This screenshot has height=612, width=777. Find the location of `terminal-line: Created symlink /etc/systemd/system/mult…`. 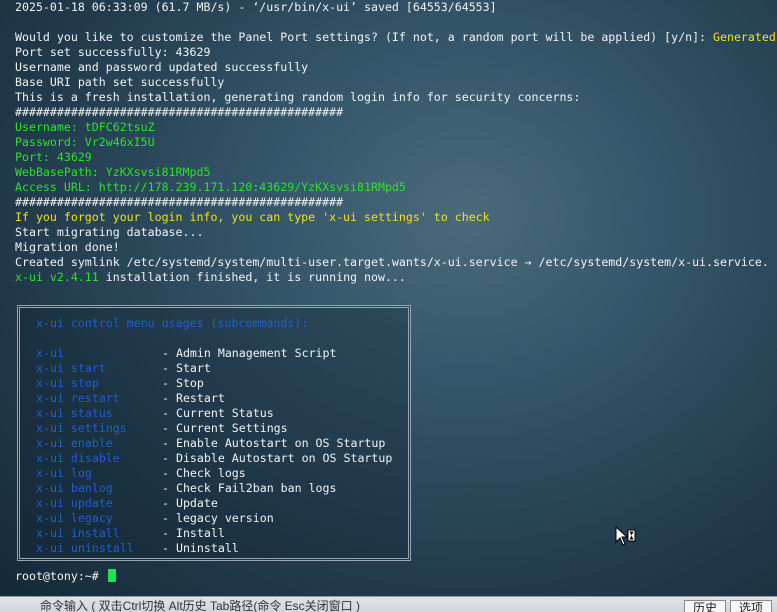

terminal-line: Created symlink /etc/systemd/system/mult… is located at coordinates (392, 262).